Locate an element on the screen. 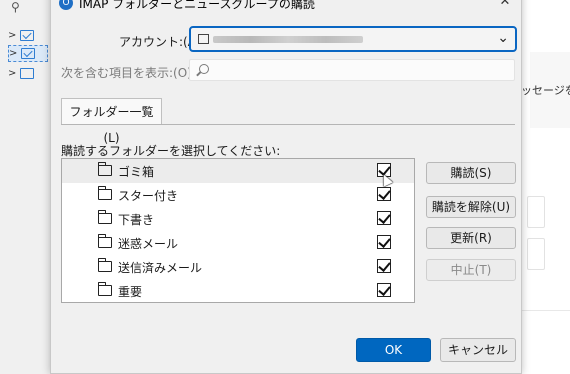 Image resolution: width=570 pixels, height=374 pixels. tab-folder-list: フォルダー一覧(L) is located at coordinates (111, 121).